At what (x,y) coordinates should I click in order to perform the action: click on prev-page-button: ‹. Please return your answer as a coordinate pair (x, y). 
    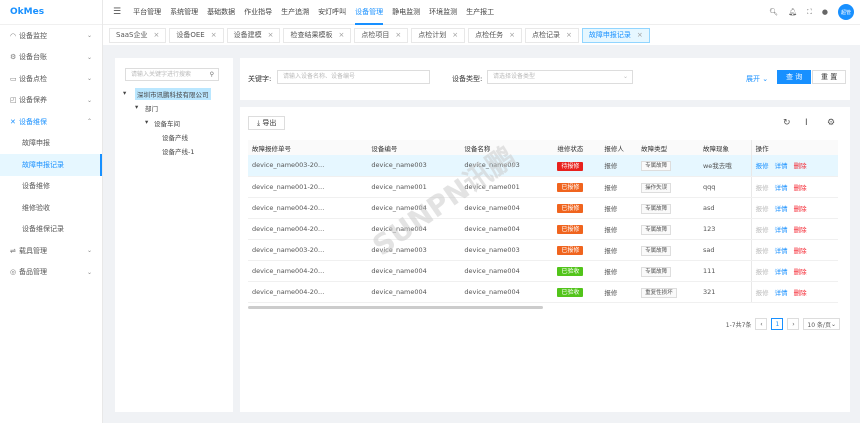
    Looking at the image, I should click on (761, 324).